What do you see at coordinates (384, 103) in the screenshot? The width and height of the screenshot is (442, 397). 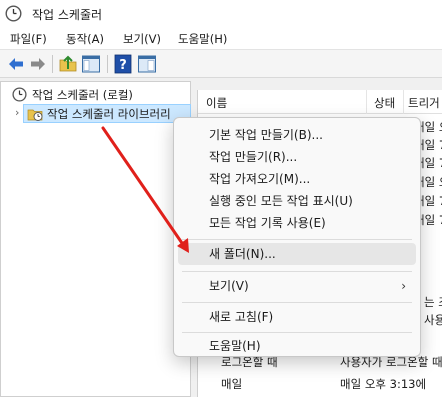 I see `column-status: 상태` at bounding box center [384, 103].